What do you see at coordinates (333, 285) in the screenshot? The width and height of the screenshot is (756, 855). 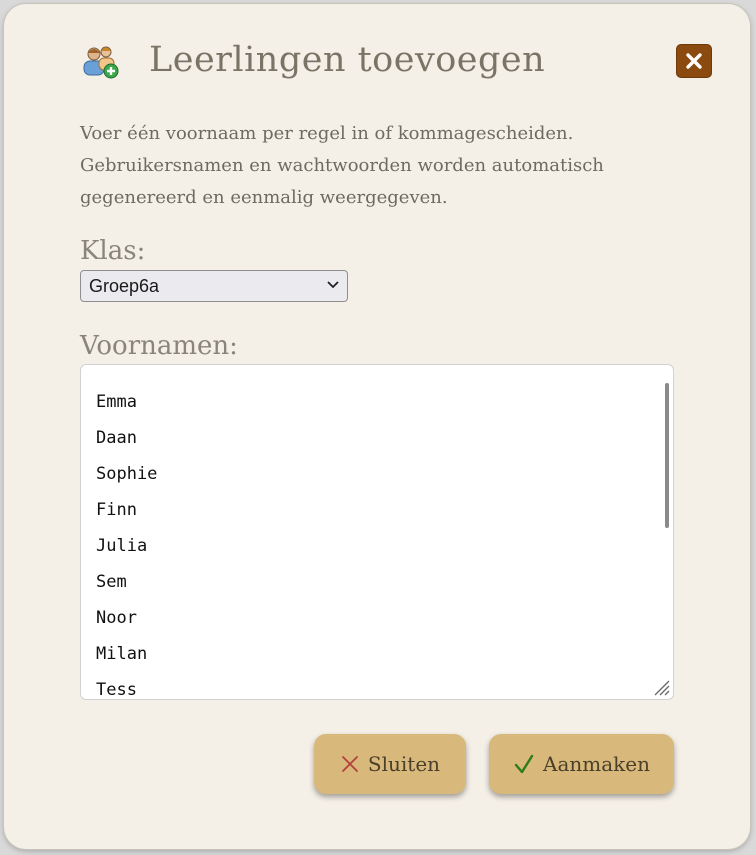 I see `chevron-down-icon` at bounding box center [333, 285].